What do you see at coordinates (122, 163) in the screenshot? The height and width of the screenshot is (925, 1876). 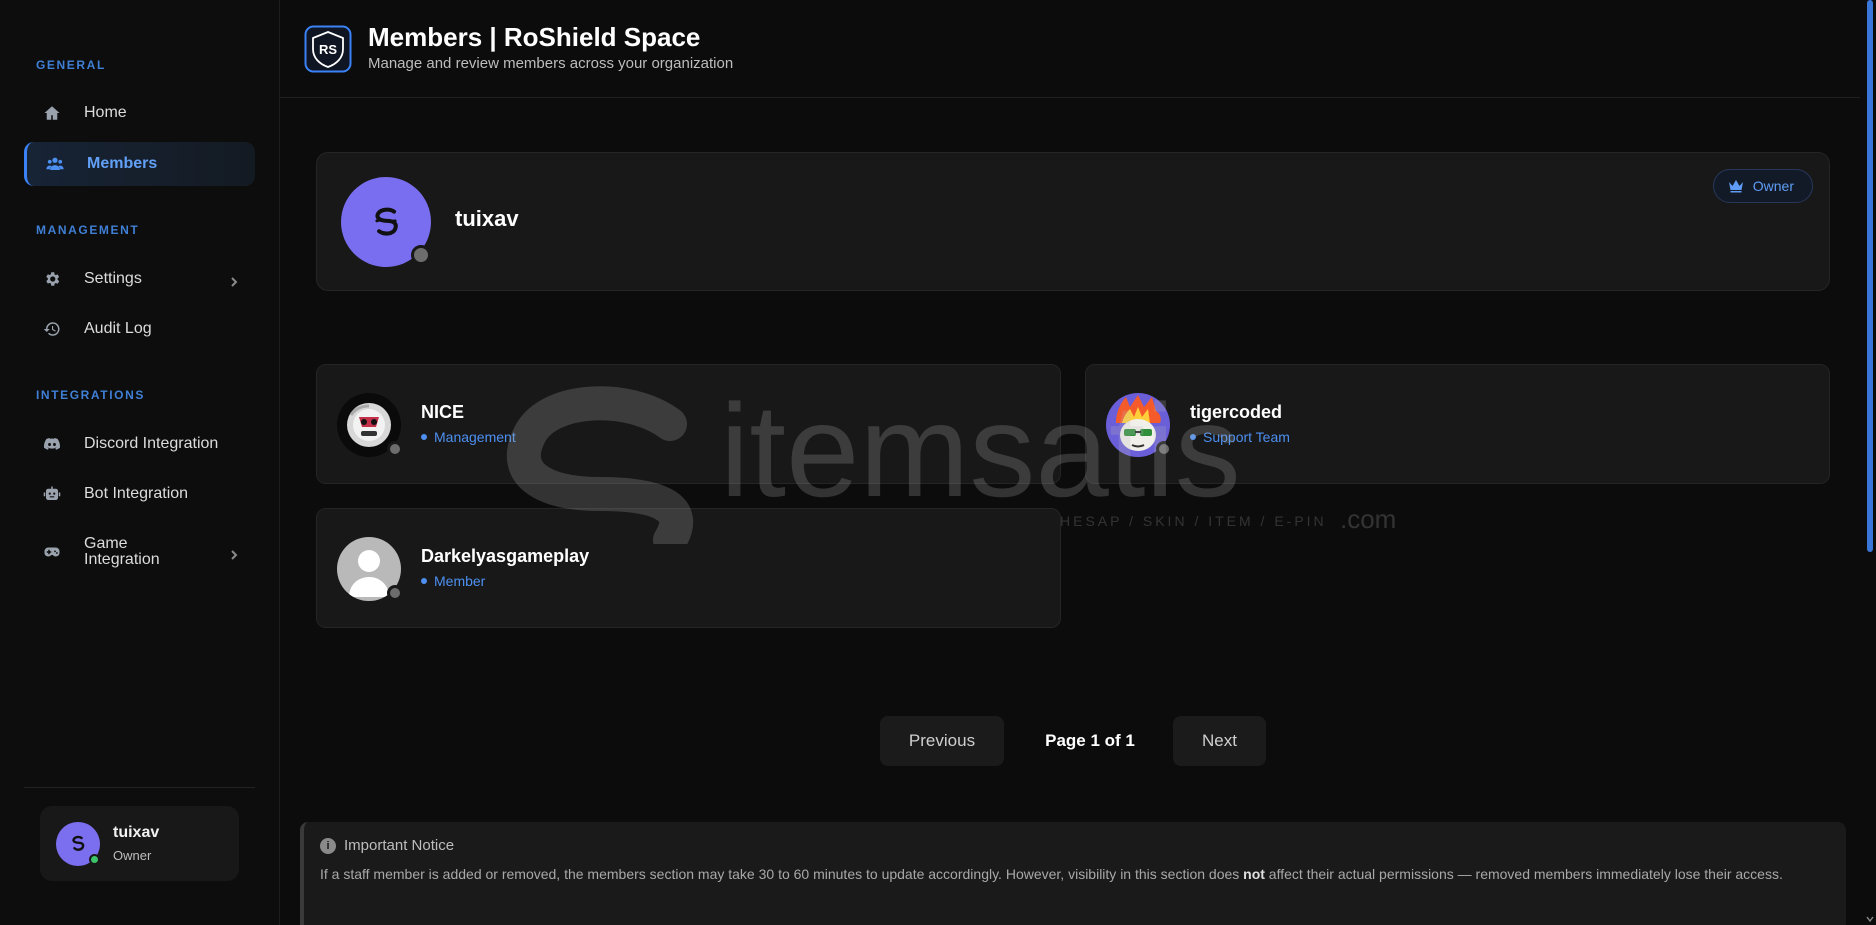 I see `sidebar-item-label: Members` at bounding box center [122, 163].